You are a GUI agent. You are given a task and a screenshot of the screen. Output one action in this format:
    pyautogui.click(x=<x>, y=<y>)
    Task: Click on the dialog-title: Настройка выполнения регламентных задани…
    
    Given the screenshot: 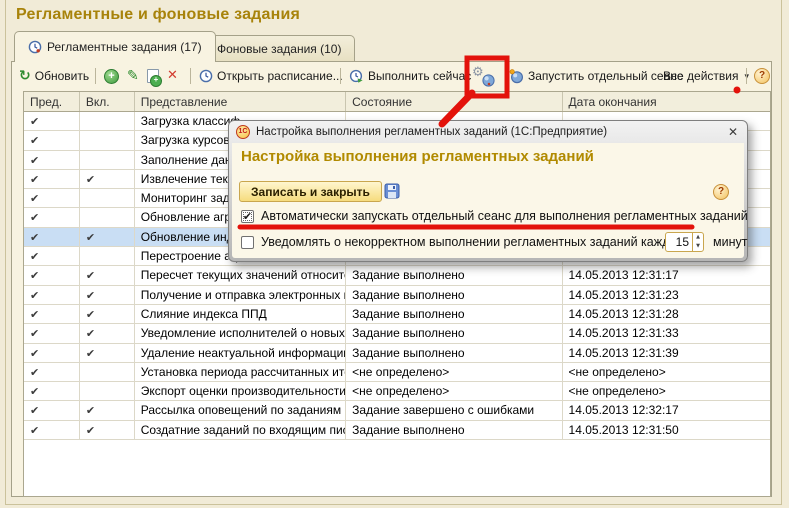 What is the action you would take?
    pyautogui.click(x=432, y=131)
    